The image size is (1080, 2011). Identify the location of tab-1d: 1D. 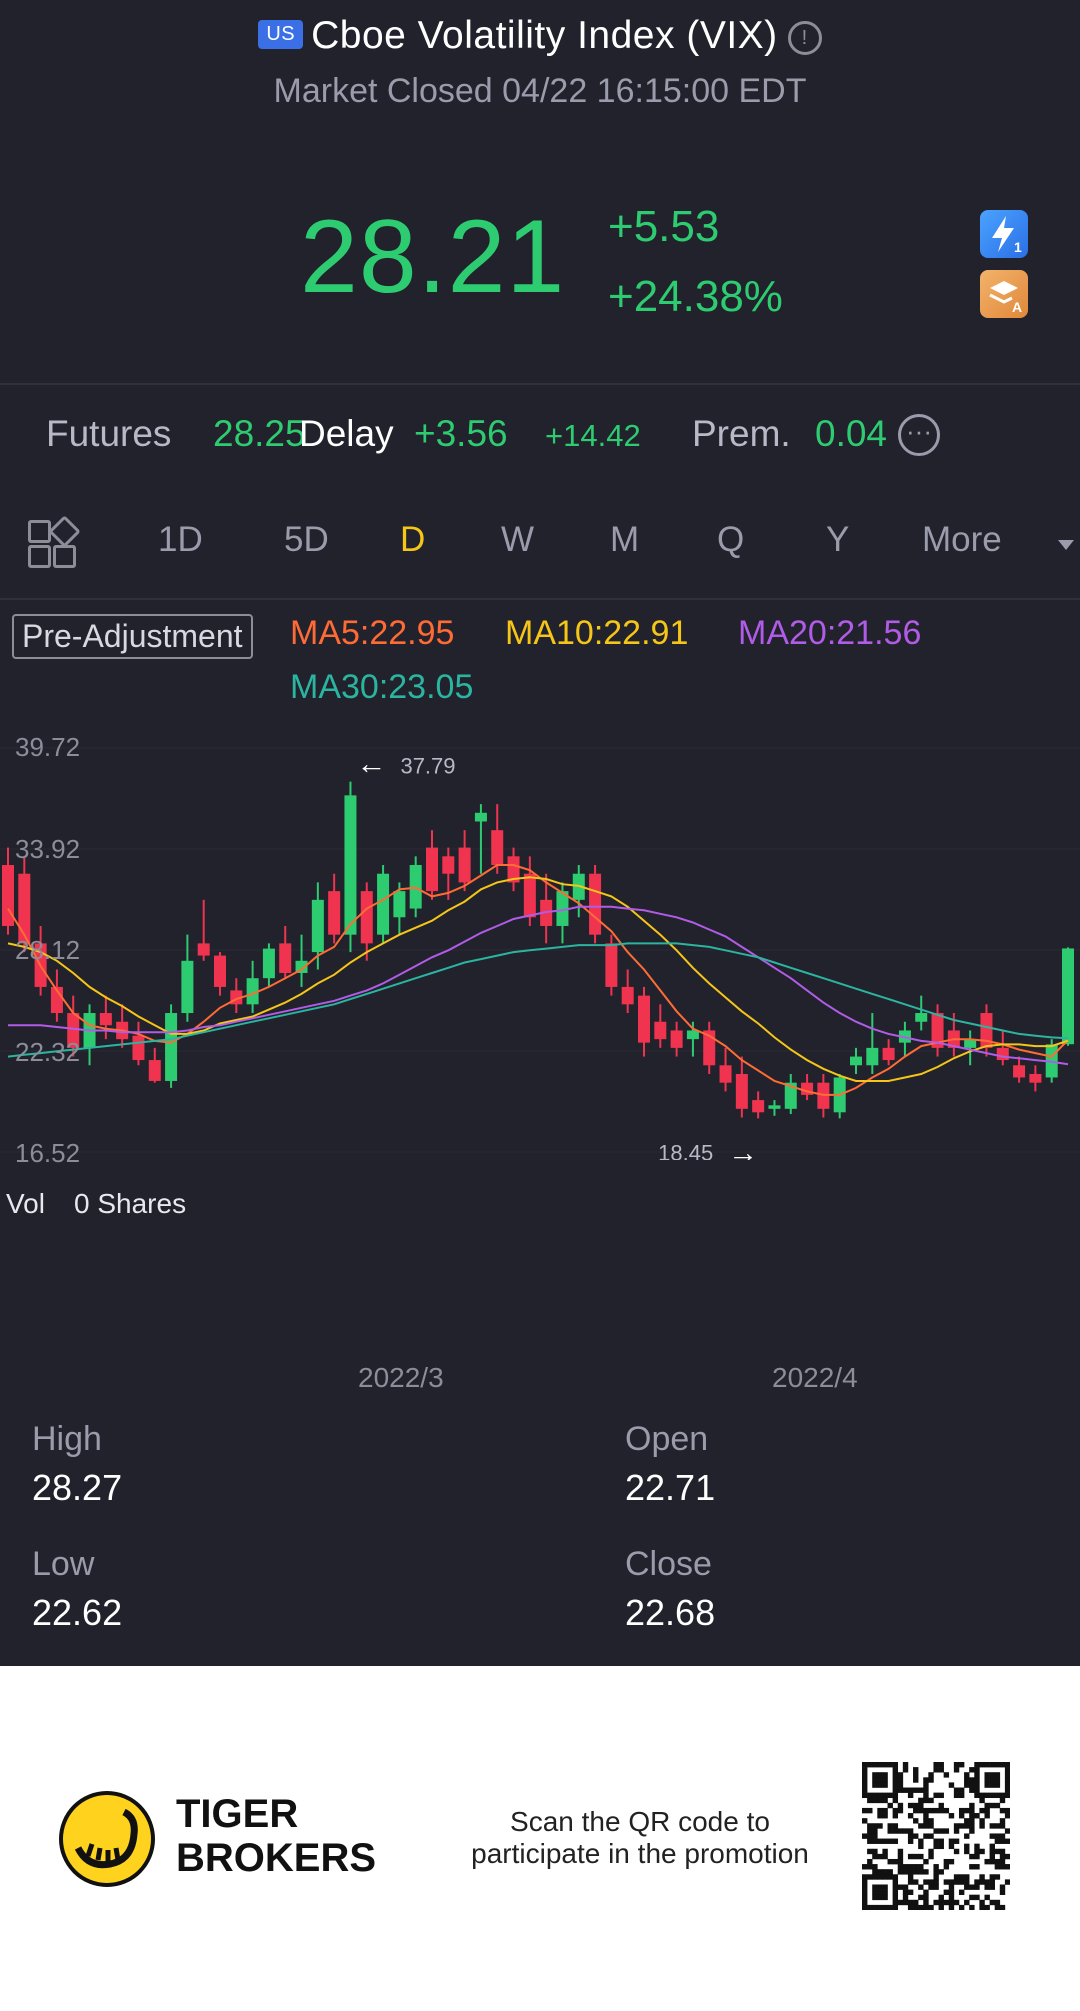
(180, 540).